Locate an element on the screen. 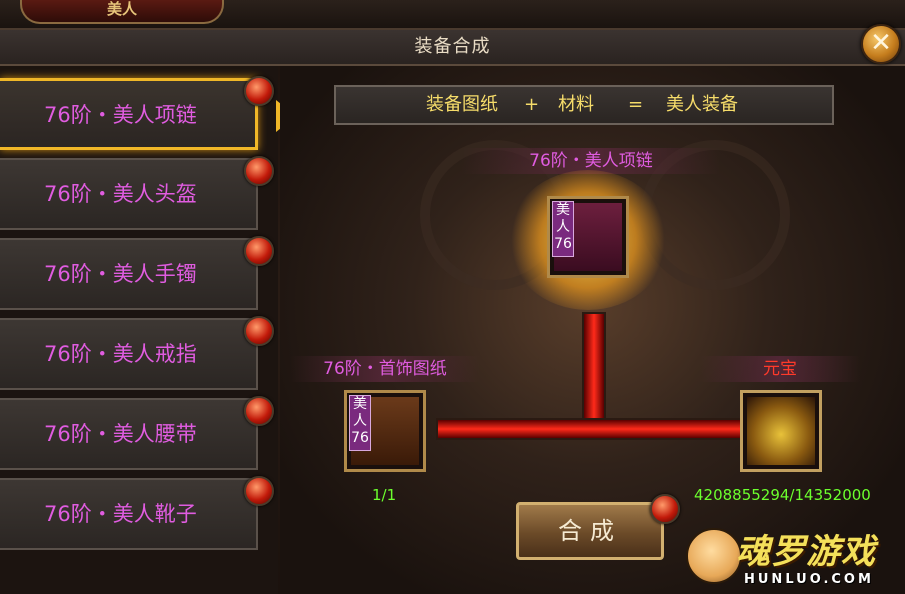 The image size is (905, 594). sidebar-item-necklace: 76阶・美人项链 is located at coordinates (129, 114).